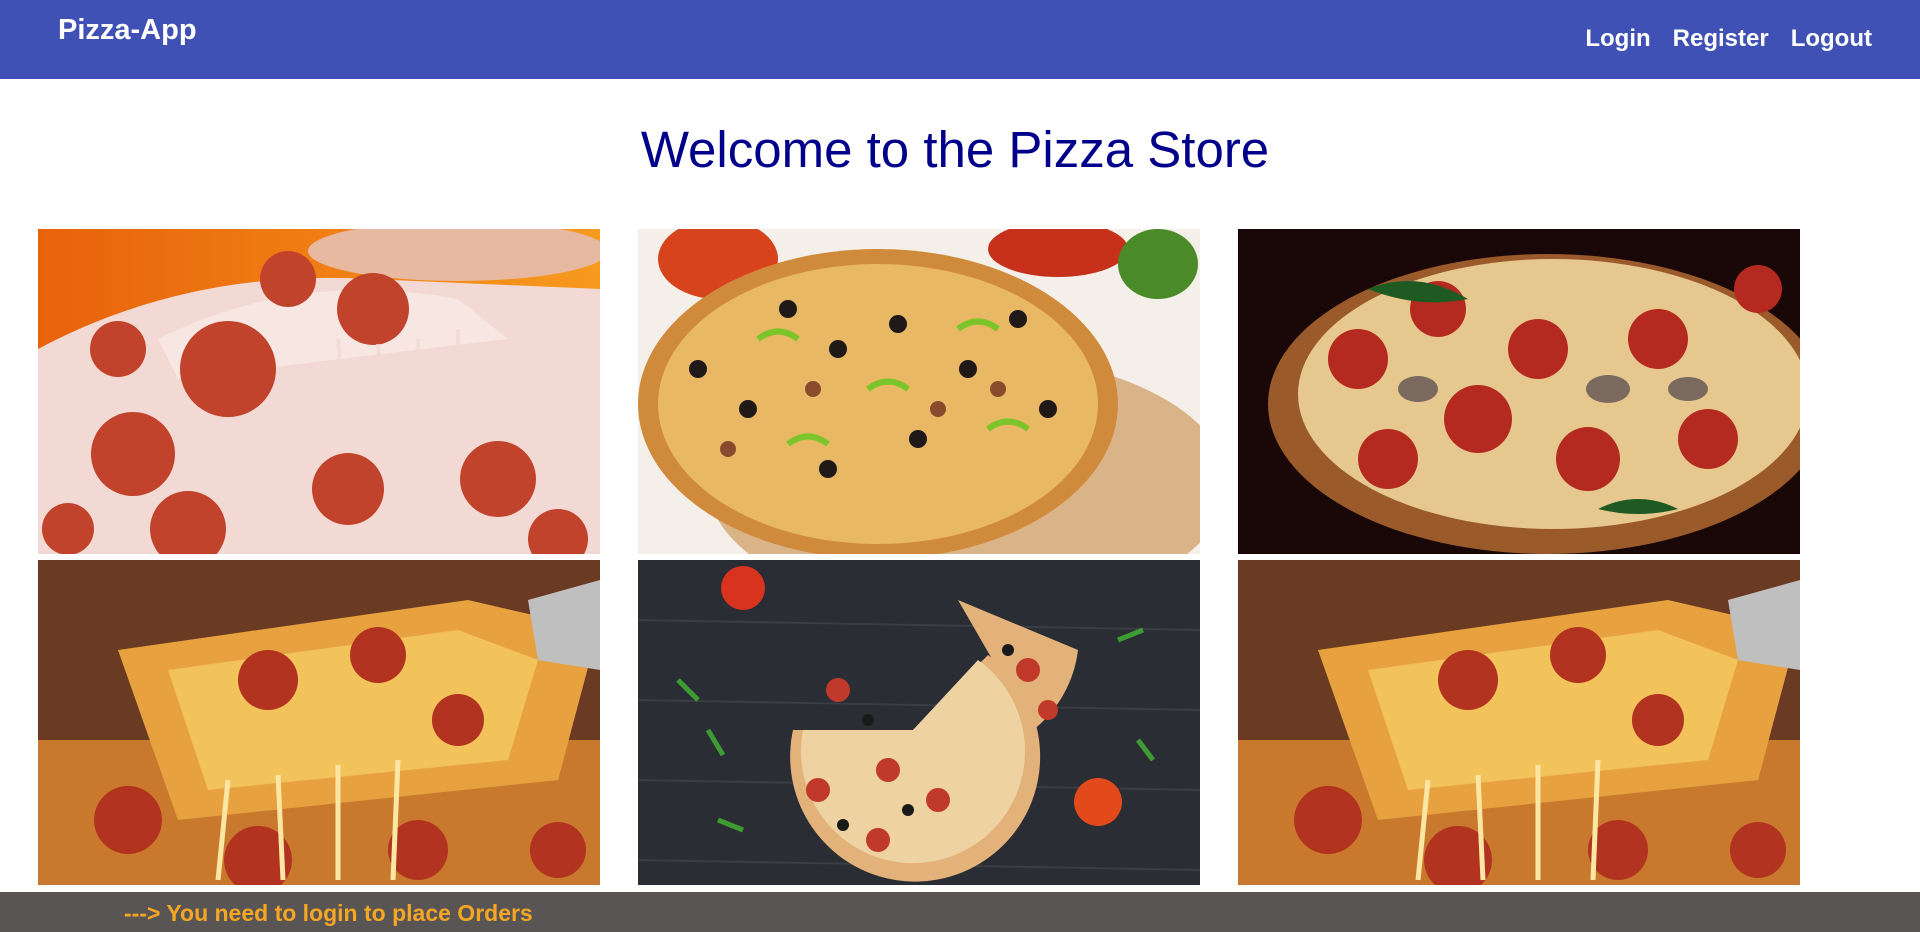 The height and width of the screenshot is (932, 1920). What do you see at coordinates (955, 149) in the screenshot?
I see `page-title: Welcome to the Pizza Store` at bounding box center [955, 149].